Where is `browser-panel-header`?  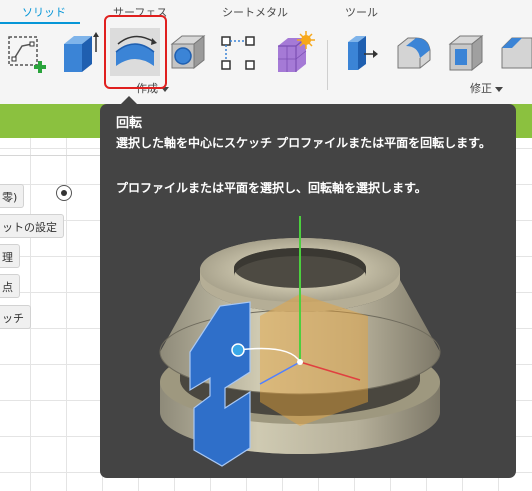
browser-panel-header is located at coordinates (50, 149).